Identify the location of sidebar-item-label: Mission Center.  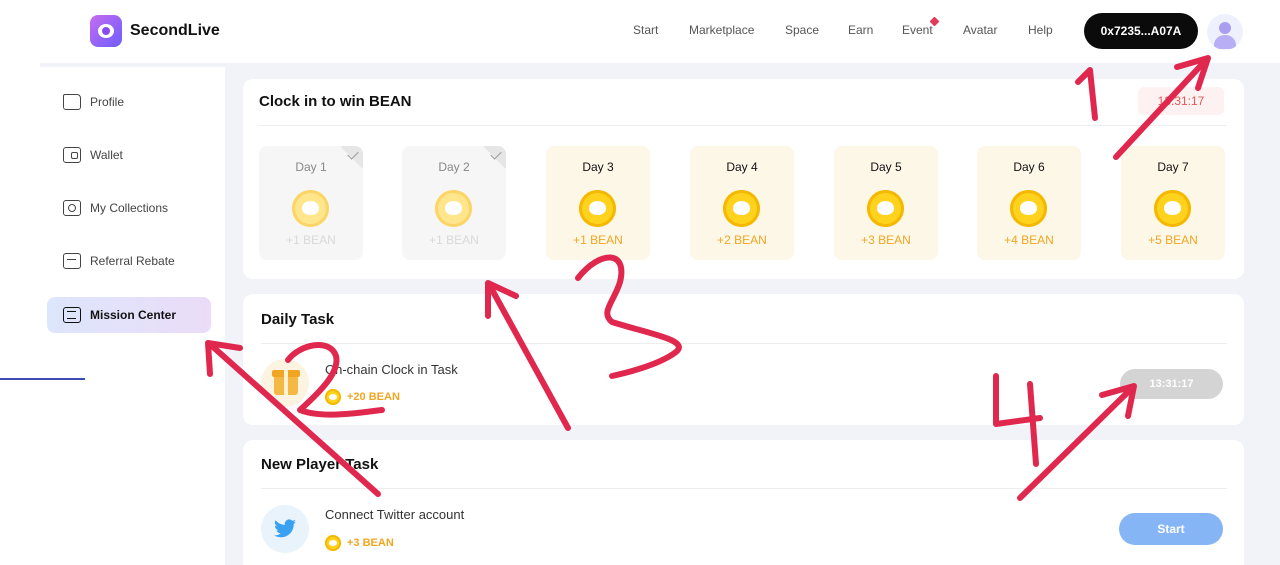
(133, 315).